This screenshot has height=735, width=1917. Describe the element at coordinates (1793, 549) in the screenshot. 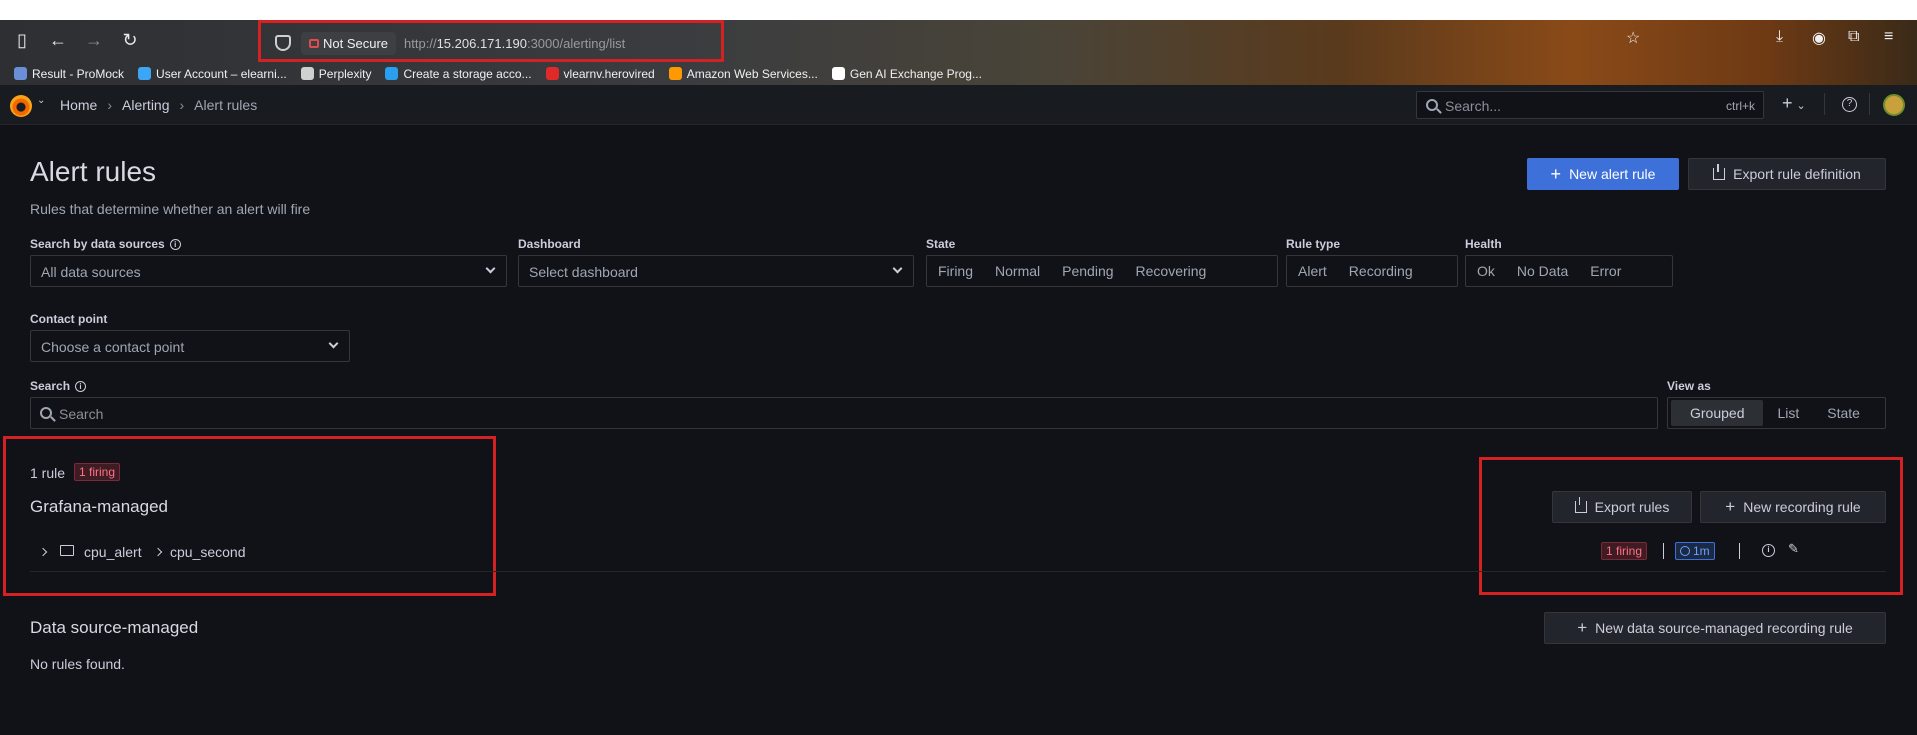

I see `edit-icon: ✎` at that location.